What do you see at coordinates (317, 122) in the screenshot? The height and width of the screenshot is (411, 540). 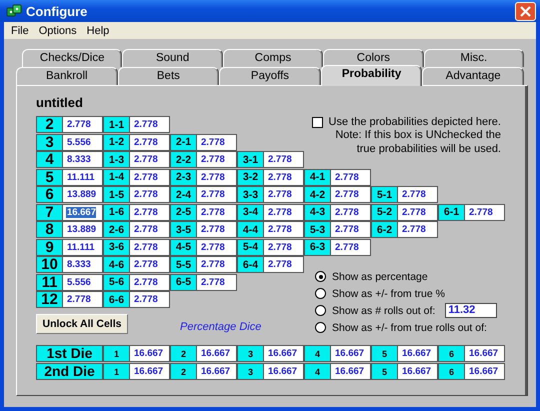 I see `checkbox` at bounding box center [317, 122].